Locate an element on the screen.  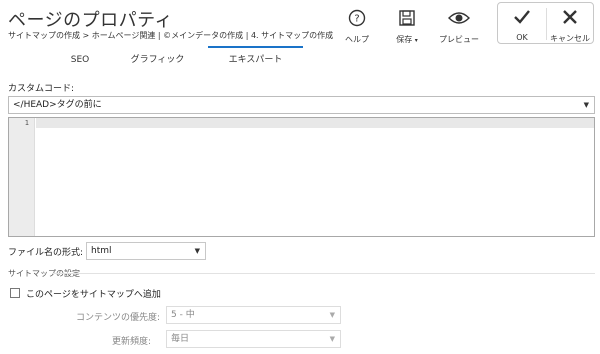
custom-code-label: カスタムコード: is located at coordinates (41, 89).